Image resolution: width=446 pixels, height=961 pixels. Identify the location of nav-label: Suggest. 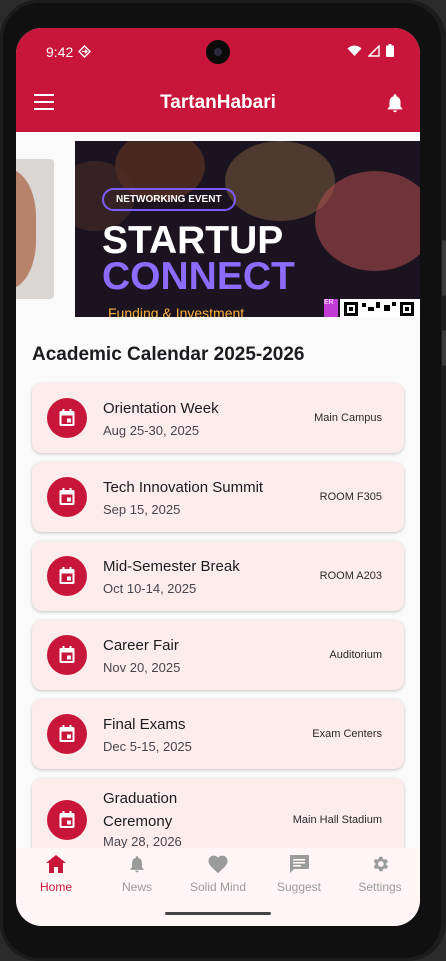
(299, 887).